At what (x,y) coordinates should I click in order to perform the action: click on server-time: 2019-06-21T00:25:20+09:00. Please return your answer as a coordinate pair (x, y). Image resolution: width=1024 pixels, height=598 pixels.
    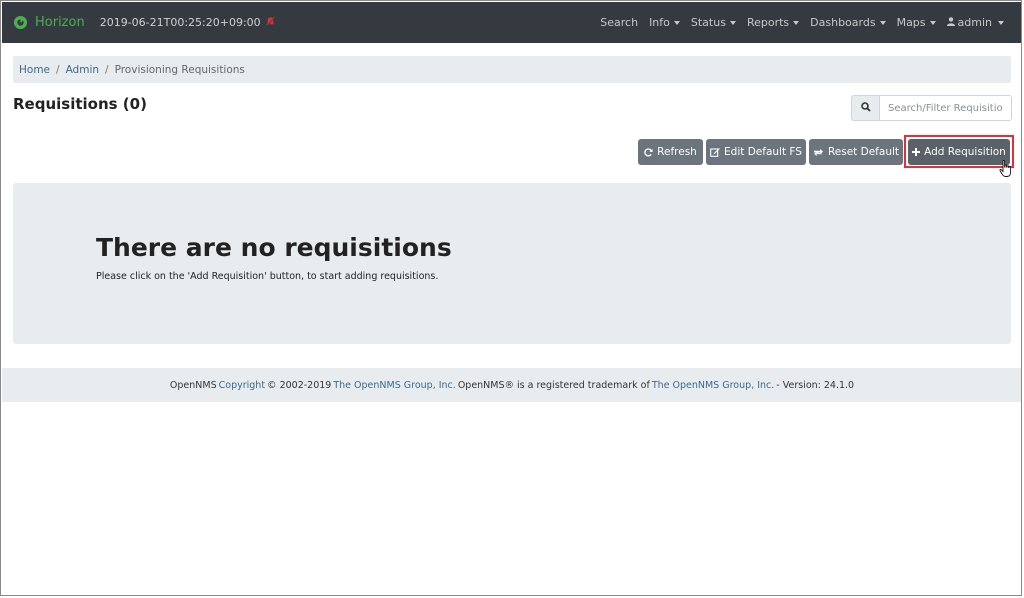
    Looking at the image, I should click on (187, 22).